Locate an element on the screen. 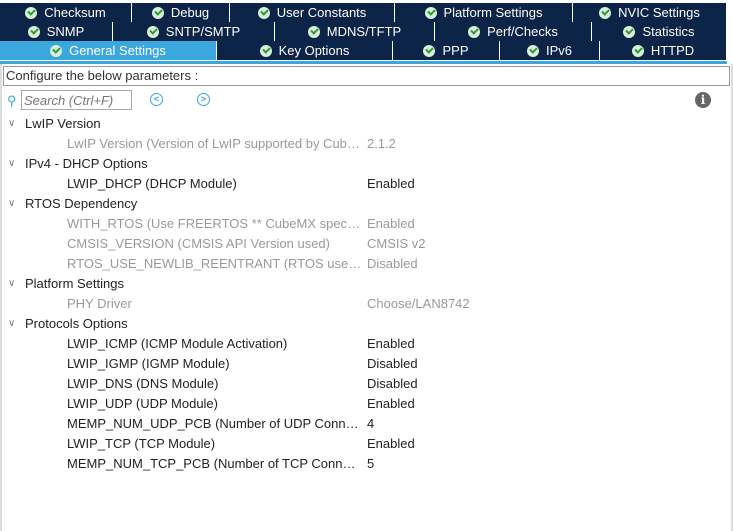 The height and width of the screenshot is (531, 733). tab-label: Perf/Checks is located at coordinates (522, 31).